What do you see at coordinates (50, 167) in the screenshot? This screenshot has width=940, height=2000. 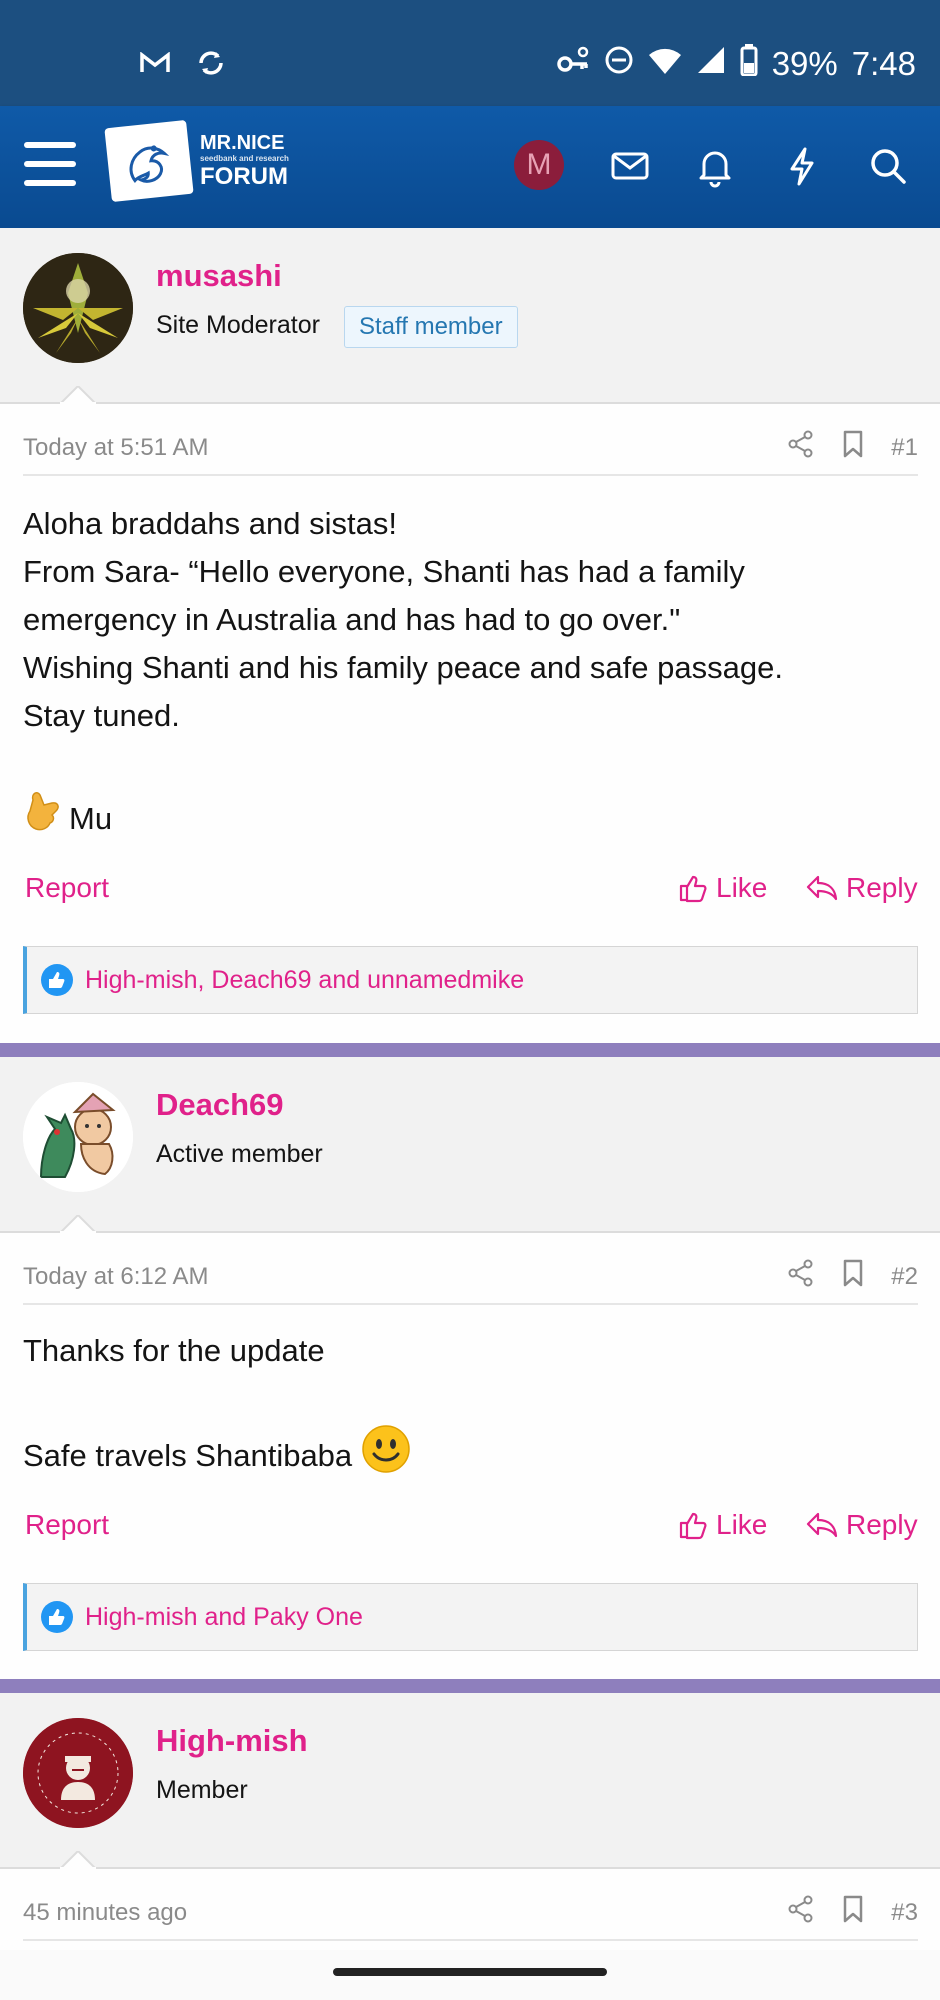 I see `menu-icon` at bounding box center [50, 167].